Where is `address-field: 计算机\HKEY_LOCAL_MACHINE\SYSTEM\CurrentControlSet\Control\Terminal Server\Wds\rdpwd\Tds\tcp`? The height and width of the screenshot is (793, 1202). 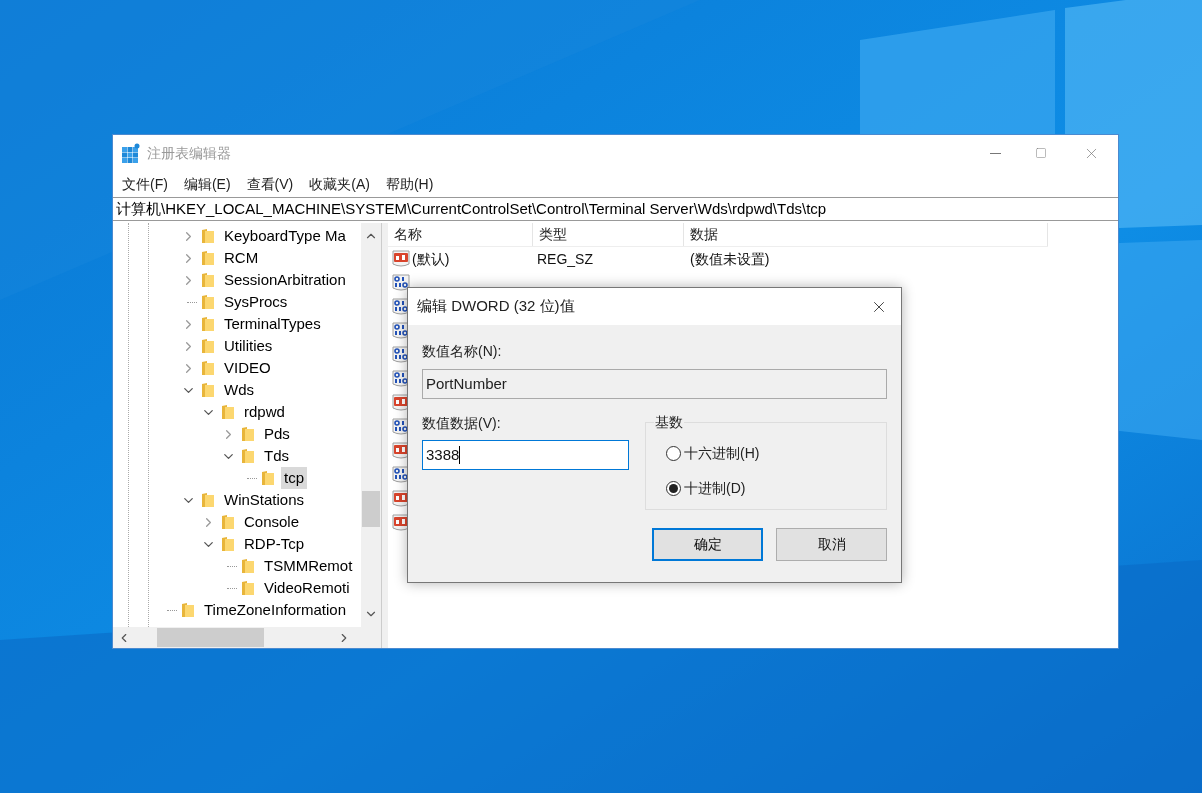
address-field: 计算机\HKEY_LOCAL_MACHINE\SYSTEM\CurrentControlSet\Control\Terminal Server\Wds\rdpwd\Tds\tcp is located at coordinates (615, 209).